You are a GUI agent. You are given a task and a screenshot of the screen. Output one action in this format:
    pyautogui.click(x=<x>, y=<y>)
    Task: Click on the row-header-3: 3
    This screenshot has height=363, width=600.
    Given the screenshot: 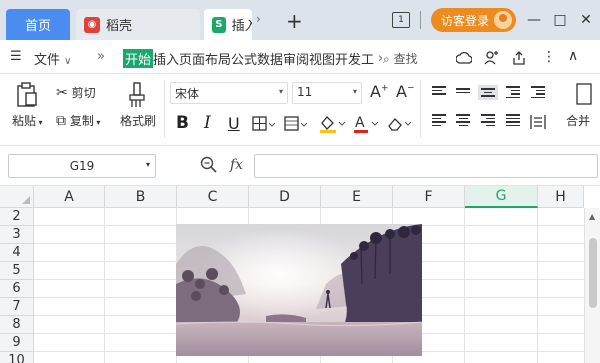 What is the action you would take?
    pyautogui.click(x=17, y=235)
    